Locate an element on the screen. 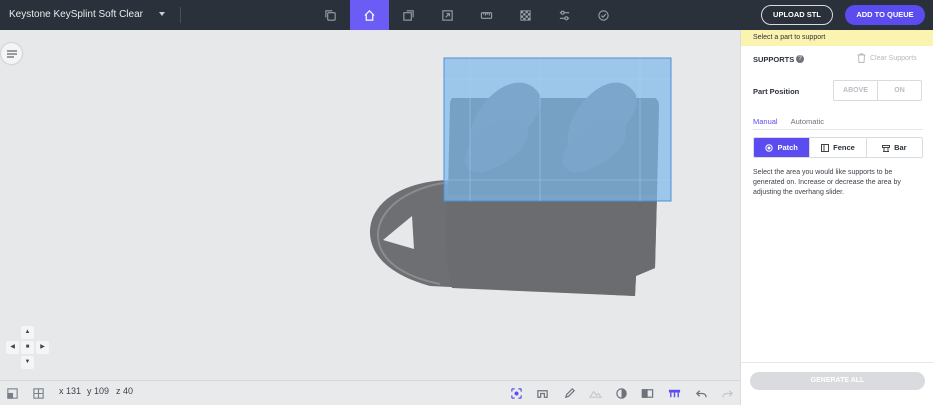 This screenshot has width=933, height=405. home-tool-button is located at coordinates (369, 15).